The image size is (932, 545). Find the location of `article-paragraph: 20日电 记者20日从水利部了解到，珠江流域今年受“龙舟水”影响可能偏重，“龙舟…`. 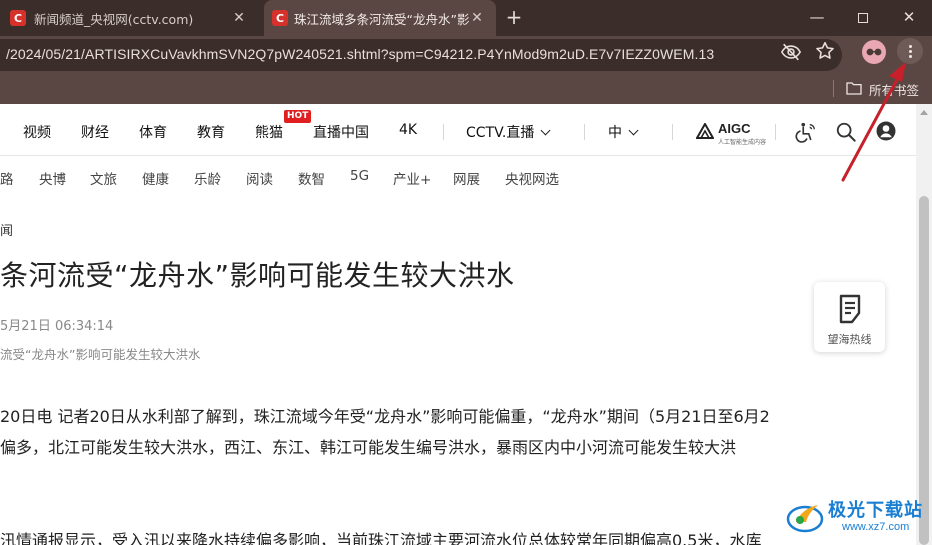

article-paragraph: 20日电 记者20日从水利部了解到，珠江流域今年受“龙舟水”影响可能偏重，“龙舟… is located at coordinates (385, 416).